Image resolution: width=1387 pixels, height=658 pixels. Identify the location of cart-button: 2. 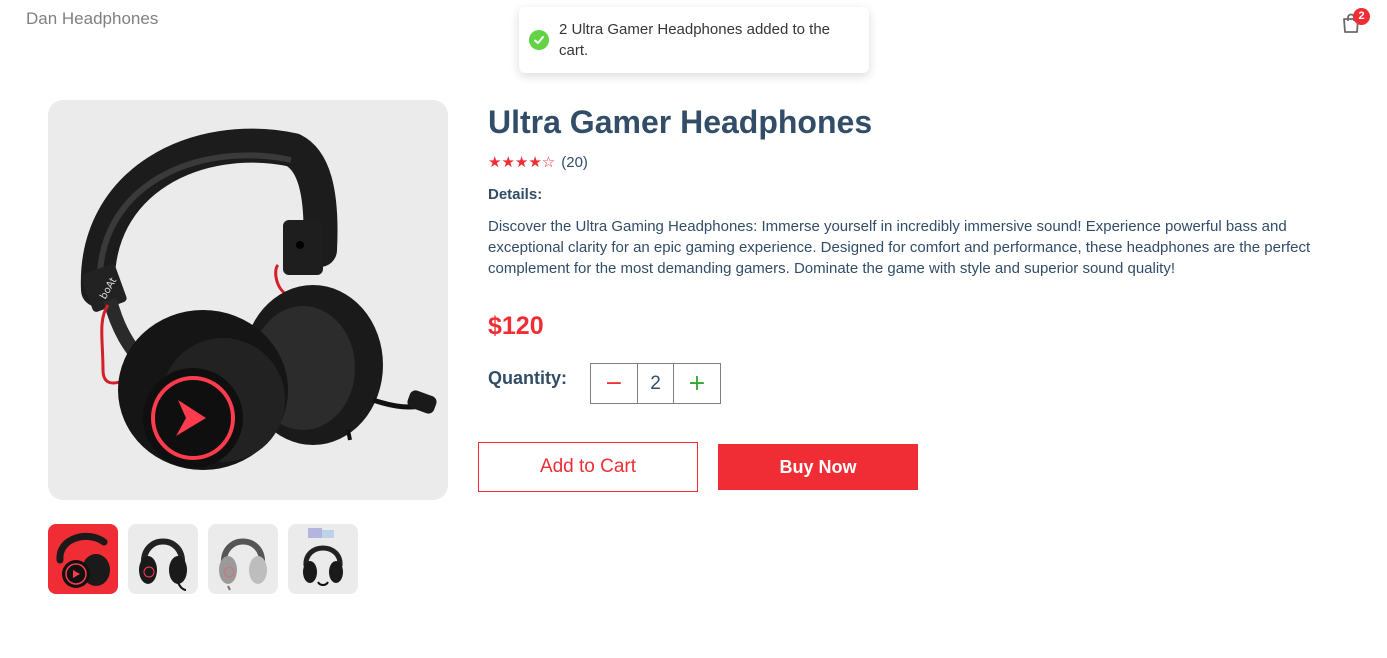
(1354, 23).